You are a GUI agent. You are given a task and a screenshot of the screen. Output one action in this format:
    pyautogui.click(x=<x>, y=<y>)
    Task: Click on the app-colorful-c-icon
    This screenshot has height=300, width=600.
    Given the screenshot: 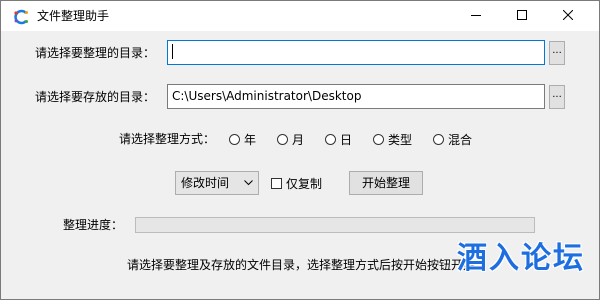 What is the action you would take?
    pyautogui.click(x=21, y=17)
    